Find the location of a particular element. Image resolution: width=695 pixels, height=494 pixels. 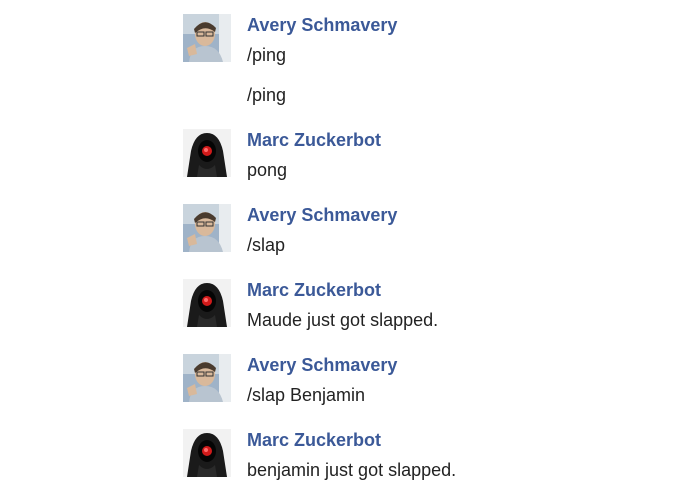

message-text: benjamin just got slapped. is located at coordinates (352, 470).